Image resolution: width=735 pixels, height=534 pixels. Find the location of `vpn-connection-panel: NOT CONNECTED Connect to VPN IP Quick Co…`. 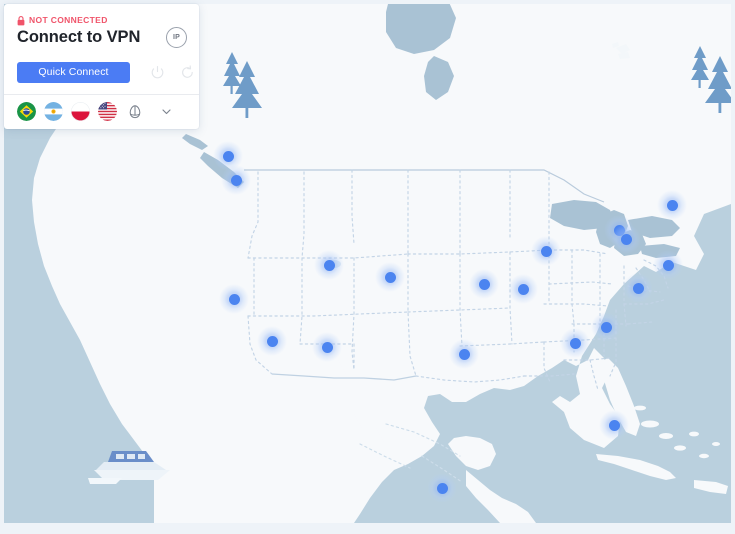

vpn-connection-panel: NOT CONNECTED Connect to VPN IP Quick Co… is located at coordinates (101, 66).